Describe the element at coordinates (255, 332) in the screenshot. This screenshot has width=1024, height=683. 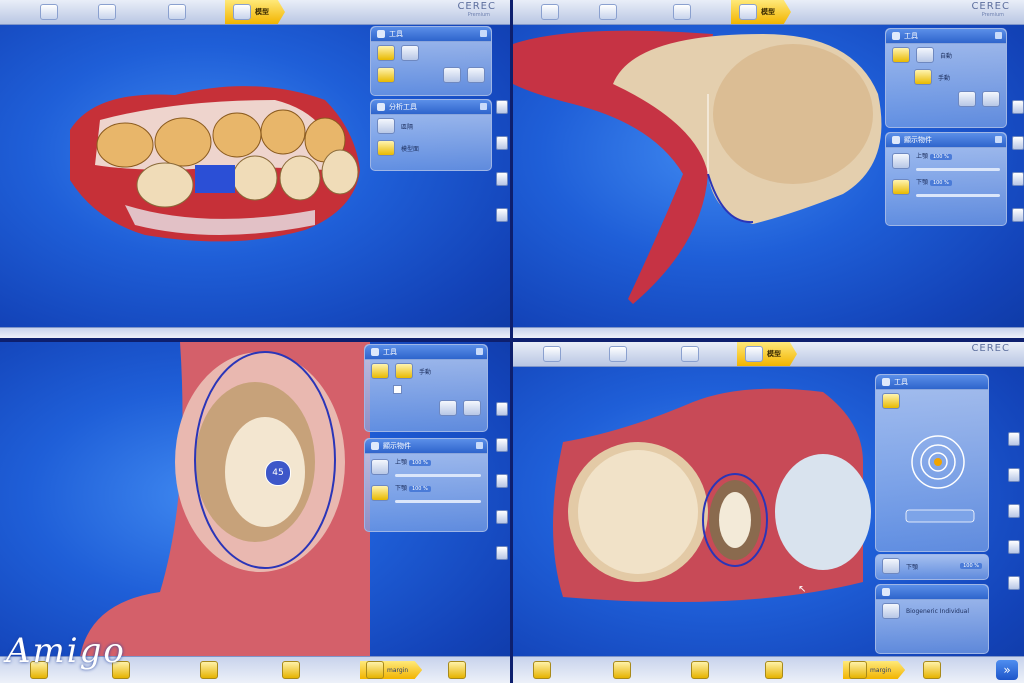
I see `bottom-bar` at that location.